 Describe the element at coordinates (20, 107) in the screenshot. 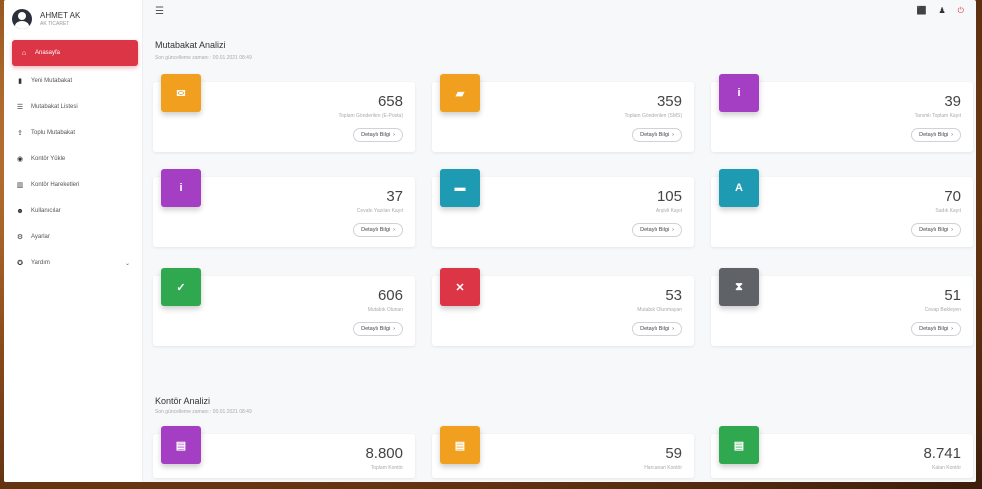

I see `list-icon: ☰` at that location.